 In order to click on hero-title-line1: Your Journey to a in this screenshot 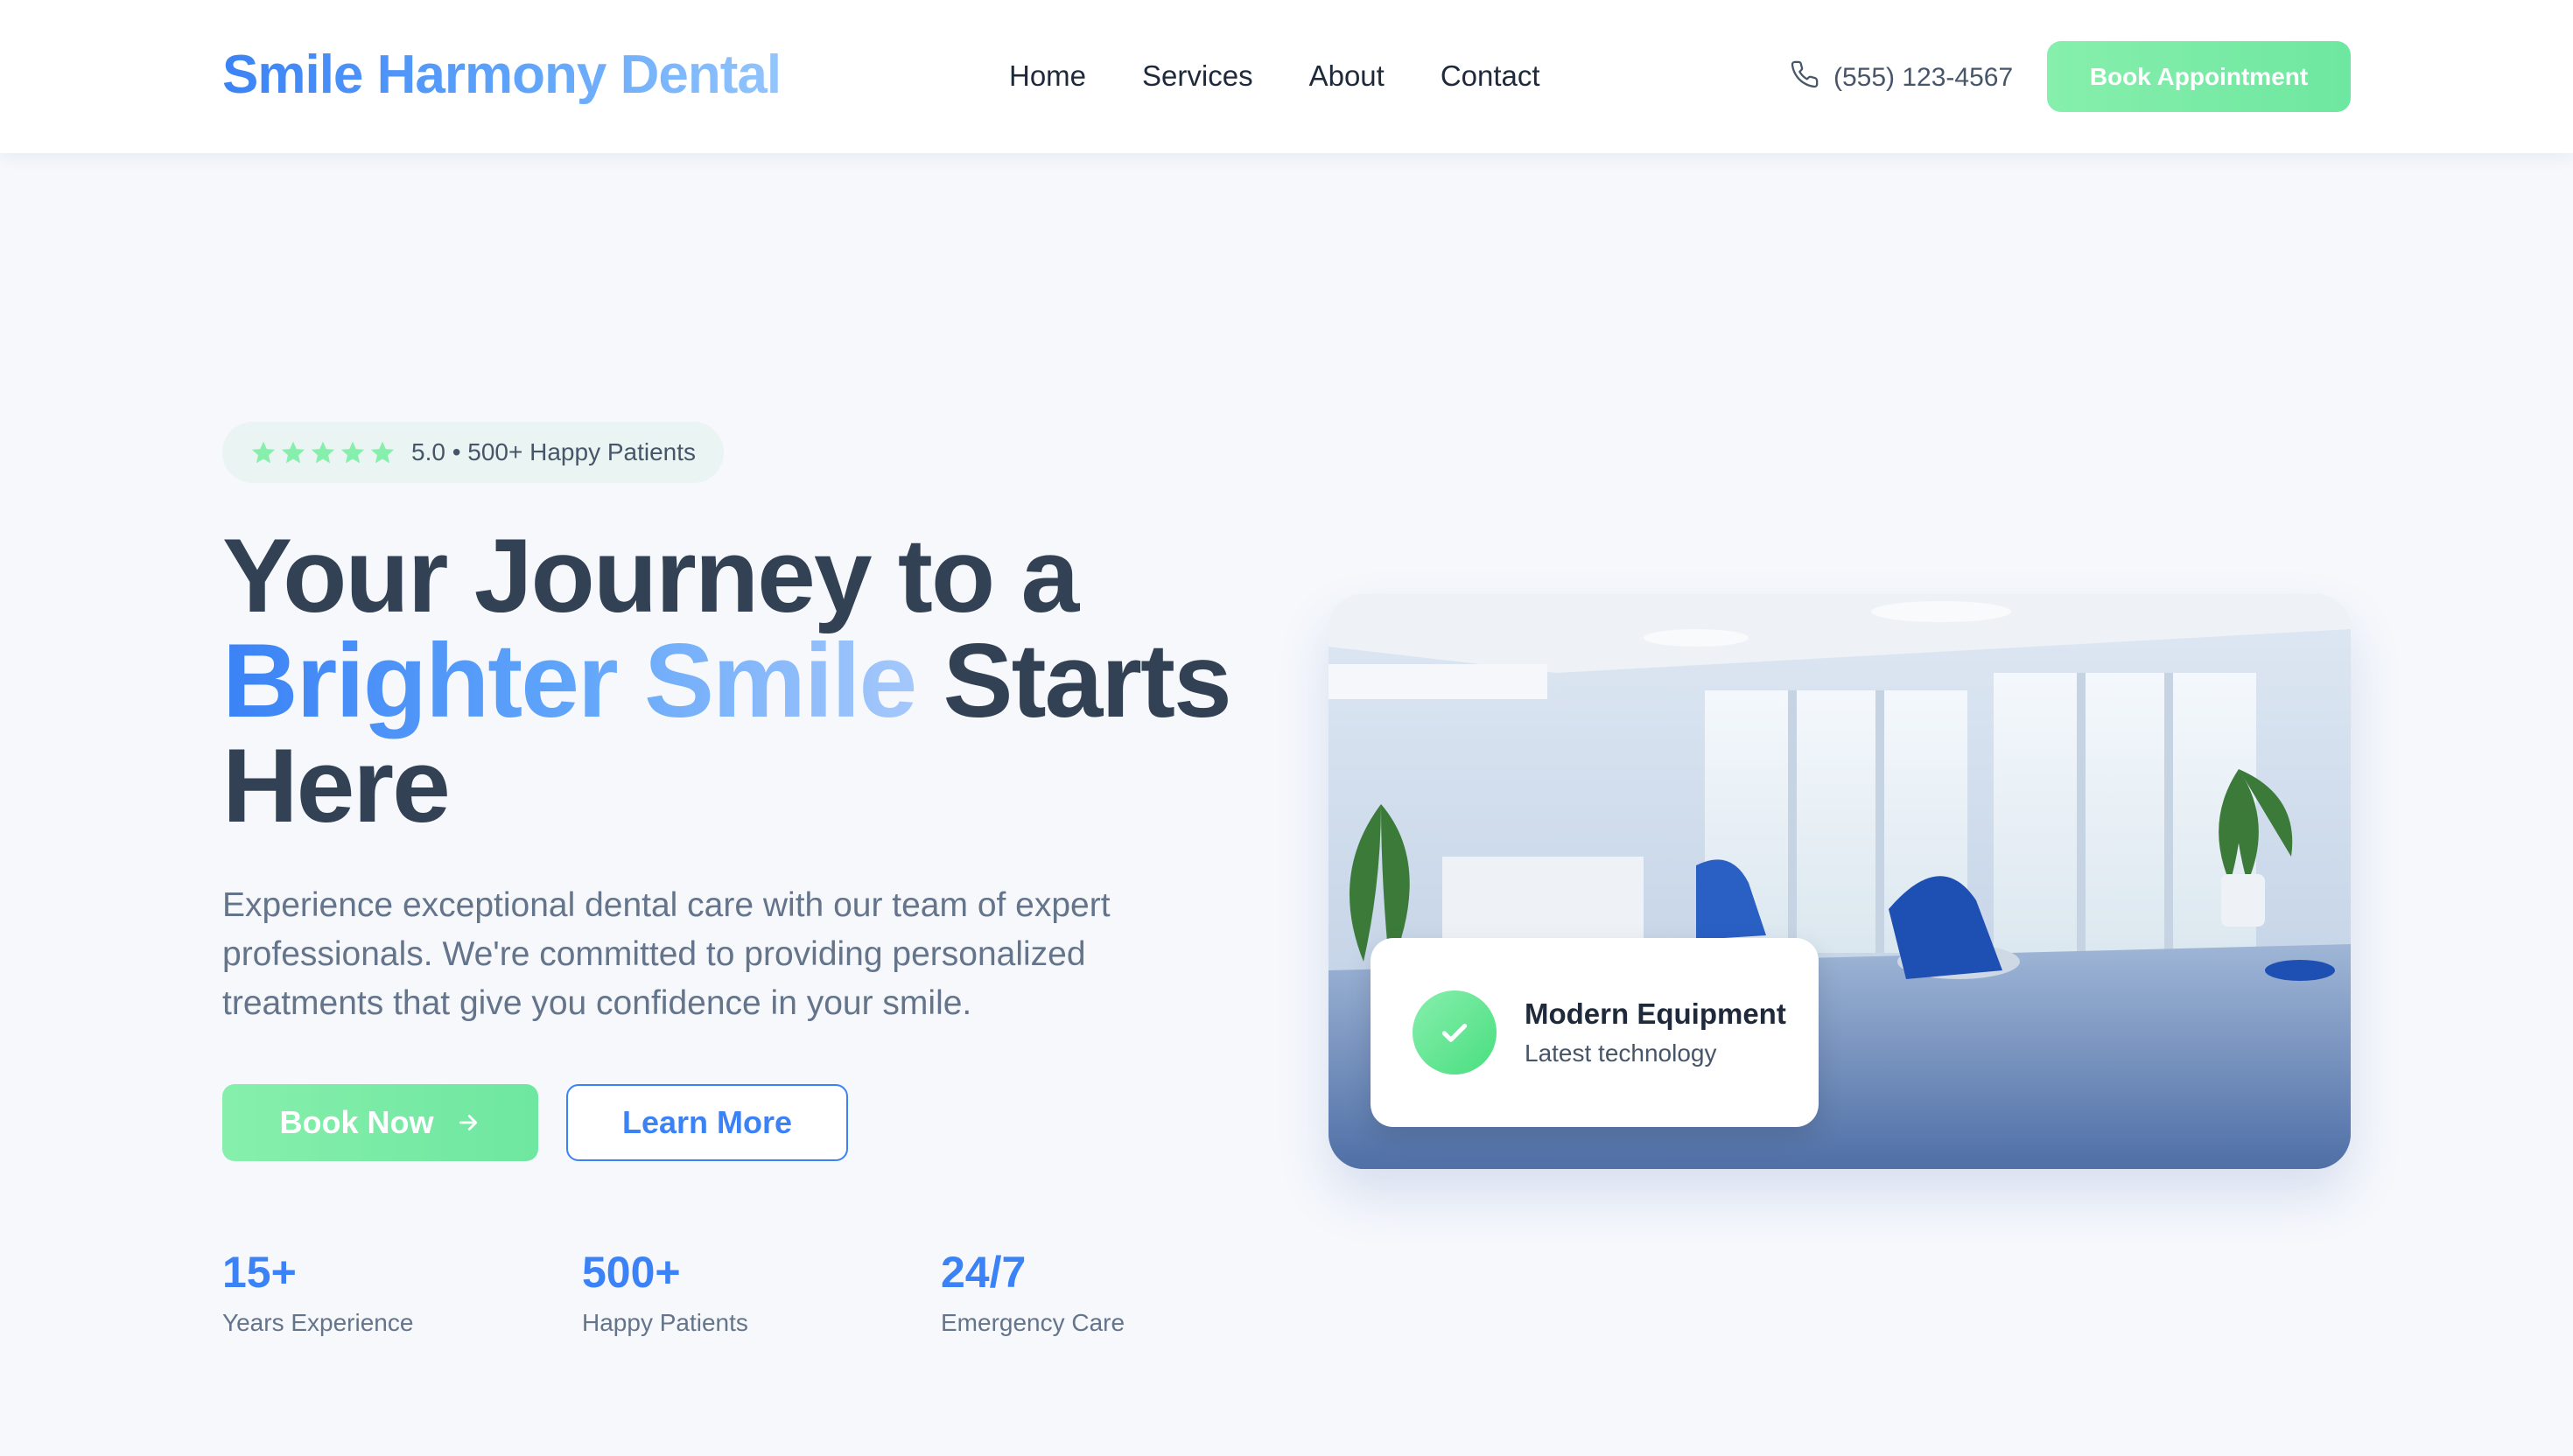, I will do `click(650, 575)`.